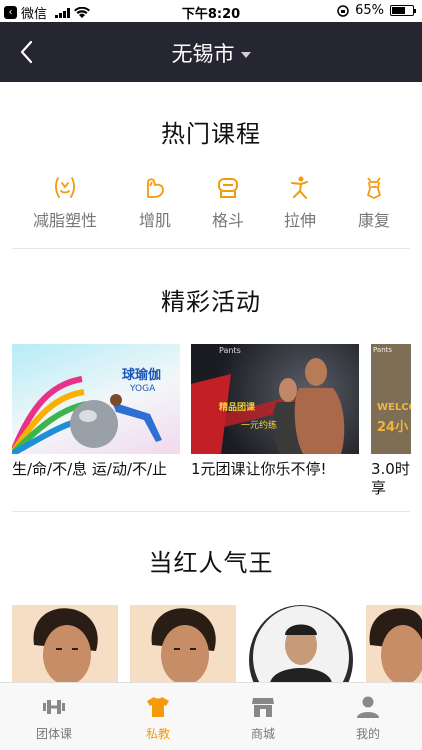 Image resolution: width=422 pixels, height=750 pixels. Describe the element at coordinates (393, 427) in the screenshot. I see `activity-image-subtitle: 24小` at that location.